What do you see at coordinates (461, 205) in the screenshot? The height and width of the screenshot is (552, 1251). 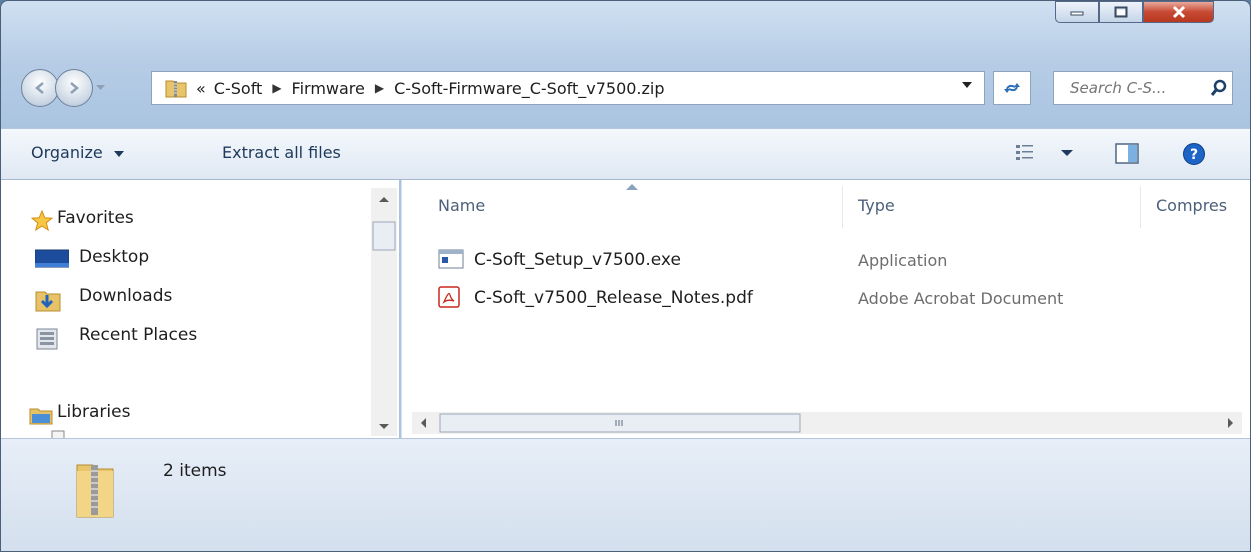 I see `column-header-name: Name` at bounding box center [461, 205].